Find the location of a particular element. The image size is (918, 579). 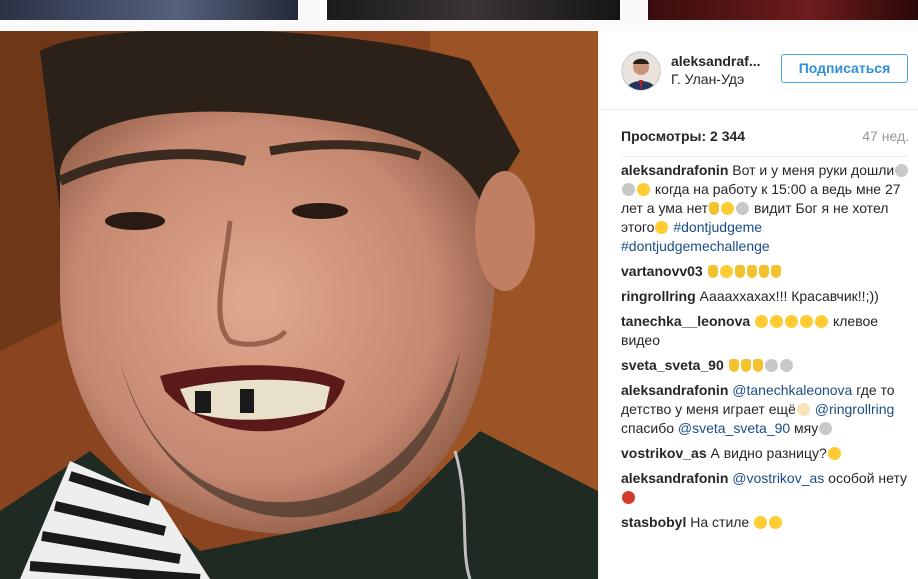

related-posts-strip is located at coordinates (459, 11).